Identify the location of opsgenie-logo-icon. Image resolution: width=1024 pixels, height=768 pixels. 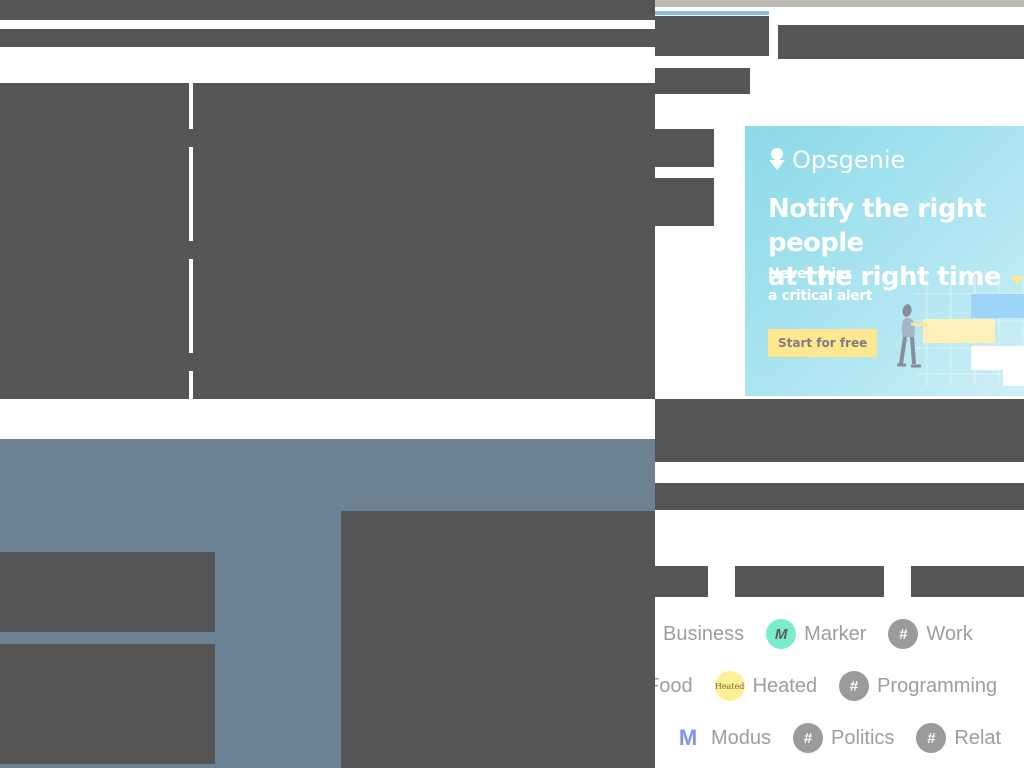
(777, 160).